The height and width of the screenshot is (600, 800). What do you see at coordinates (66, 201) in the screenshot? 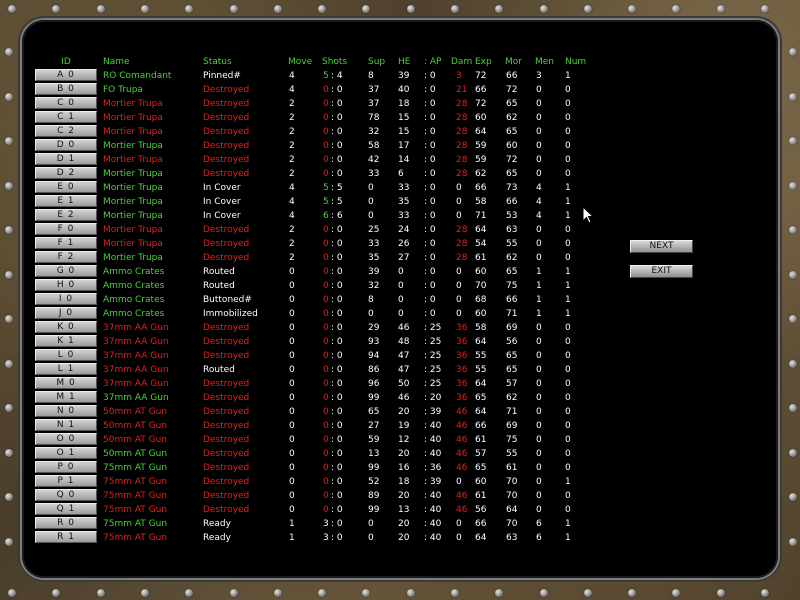
I see `unit-id-button: E 1` at bounding box center [66, 201].